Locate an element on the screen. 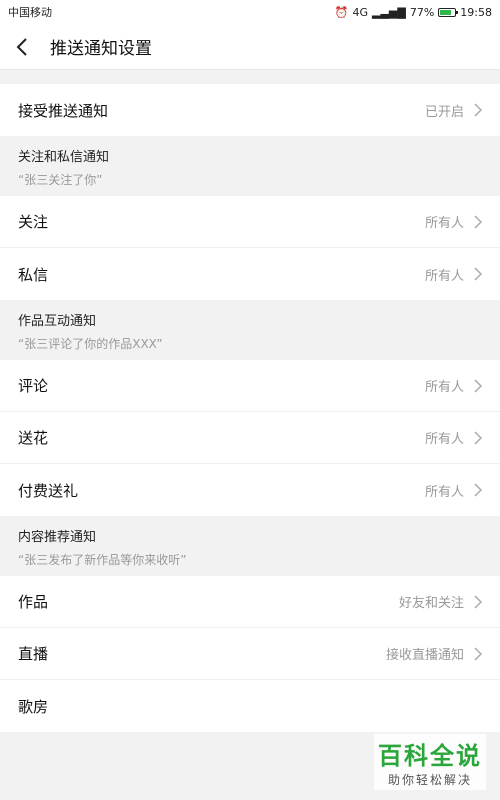  row-label: 私信 is located at coordinates (33, 274).